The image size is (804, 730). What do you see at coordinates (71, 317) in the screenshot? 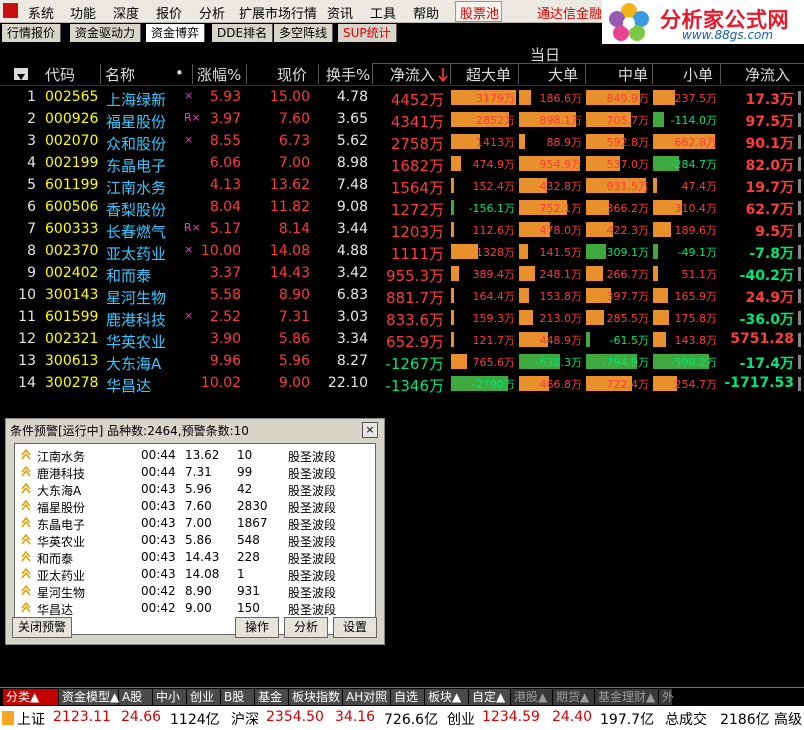
I see `stock-code: 601599` at bounding box center [71, 317].